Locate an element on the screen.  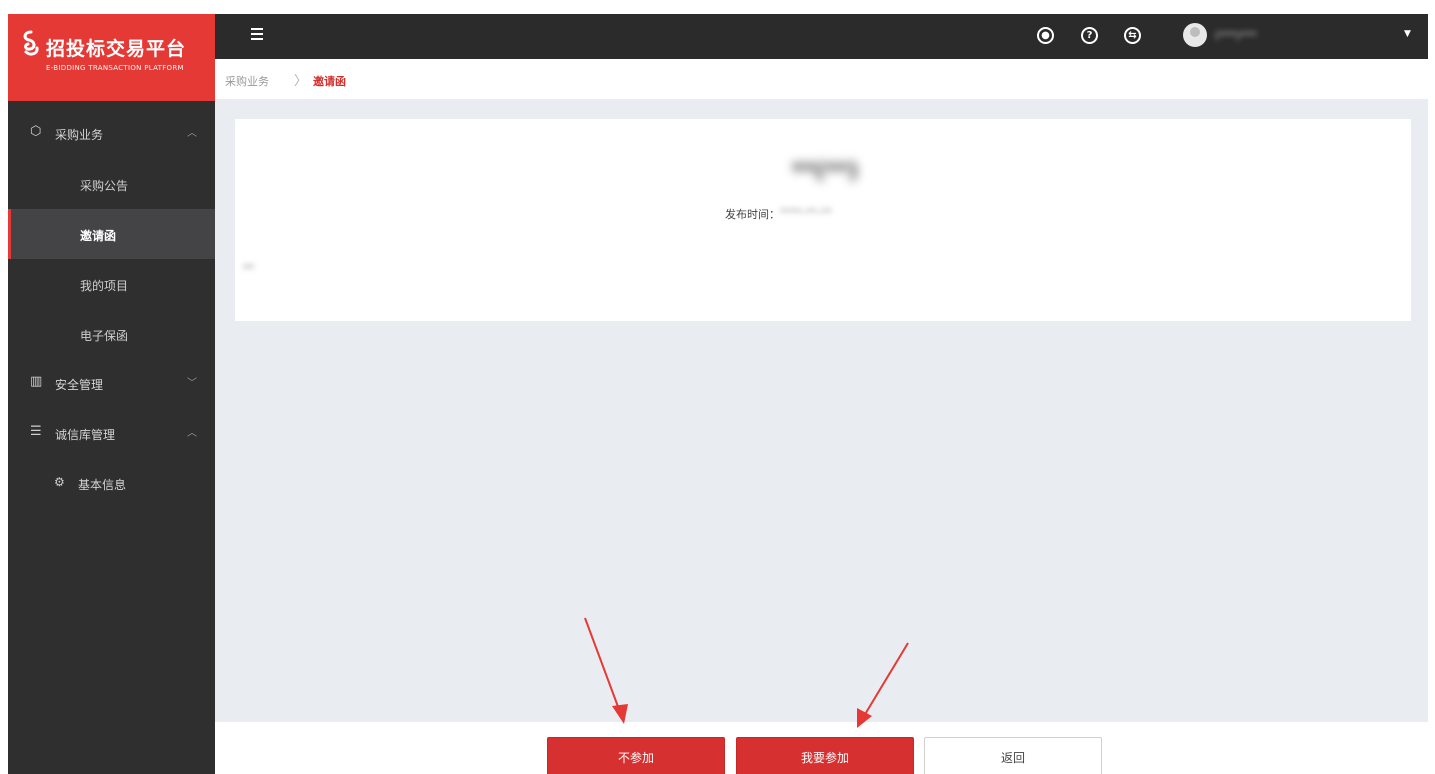
sidebar-group-procurement: ⬡ 采购业务 ︿ is located at coordinates (111, 134).